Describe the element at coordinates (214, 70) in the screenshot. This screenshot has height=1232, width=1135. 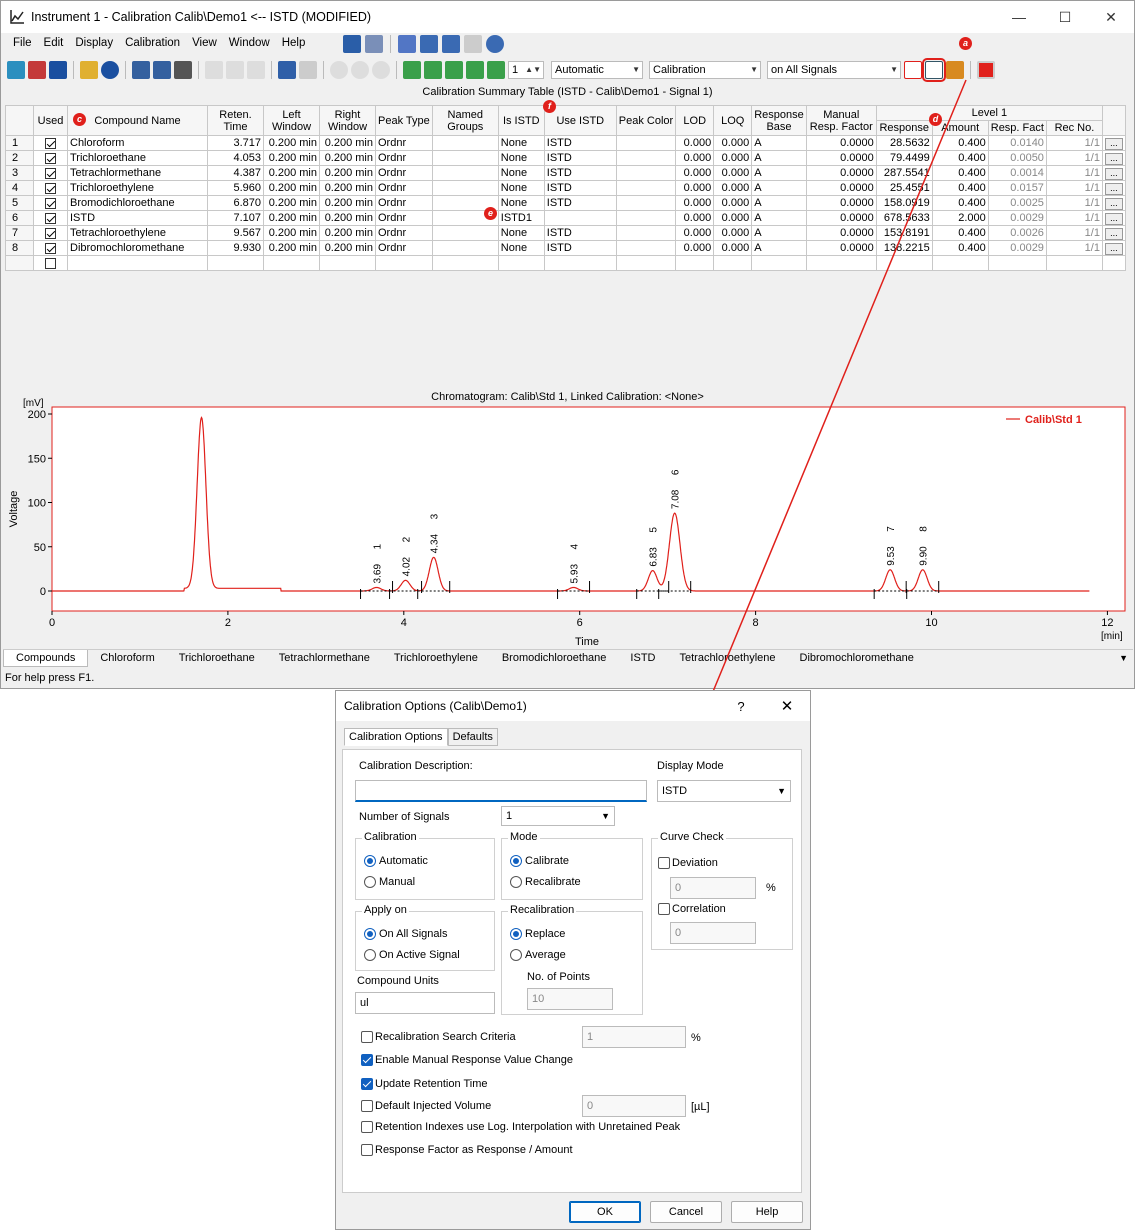
I see `cut-icon` at that location.